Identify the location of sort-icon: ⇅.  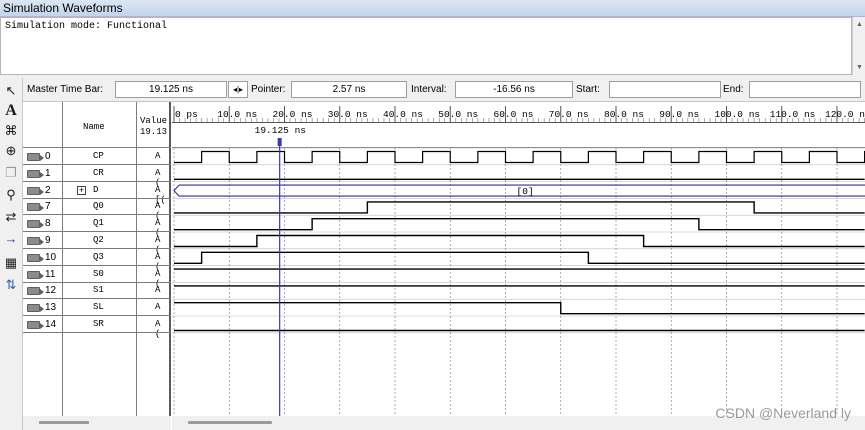
(11, 285).